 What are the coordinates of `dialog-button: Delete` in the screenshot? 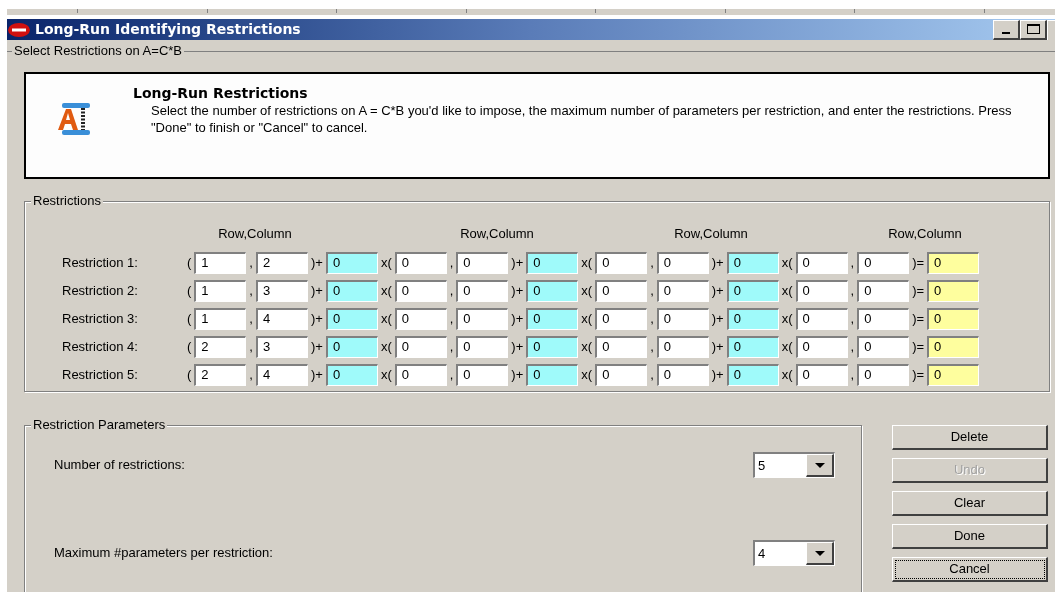 It's located at (970, 437).